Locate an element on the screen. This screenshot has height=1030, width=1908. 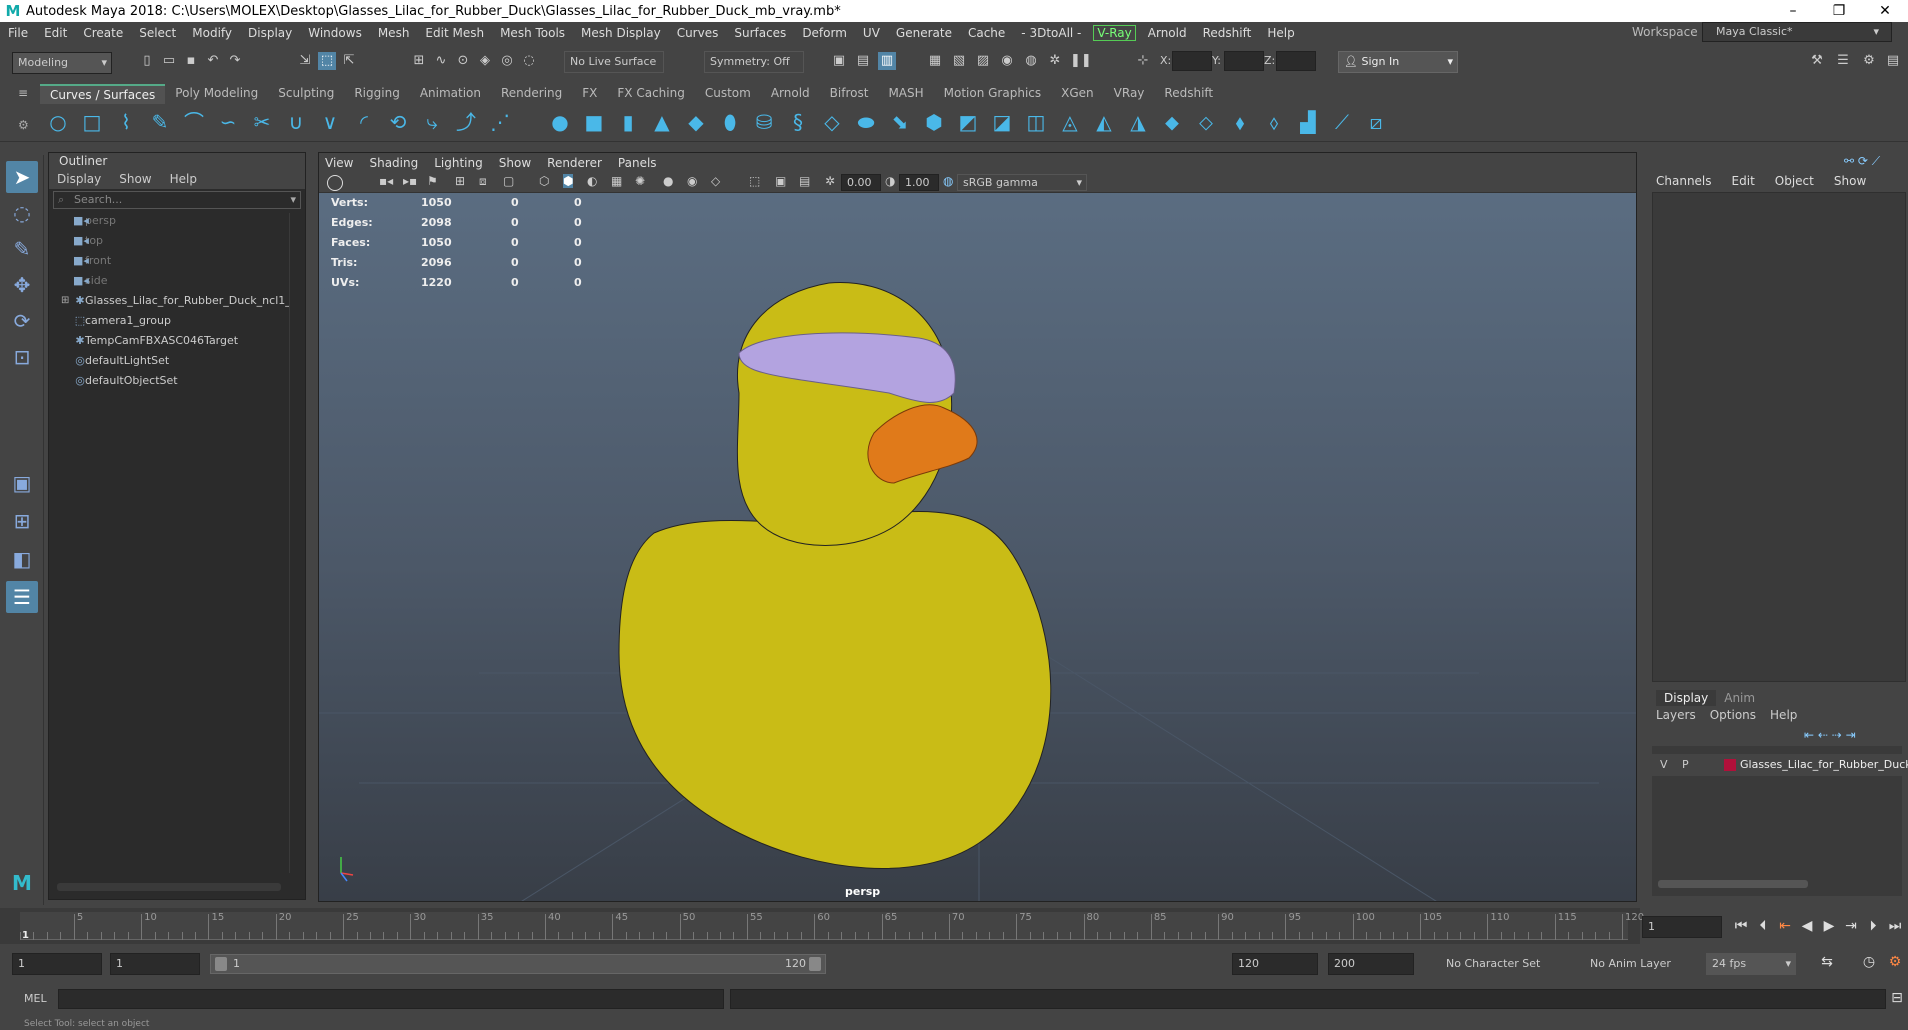
xray-icon: ▣ is located at coordinates (780, 181).